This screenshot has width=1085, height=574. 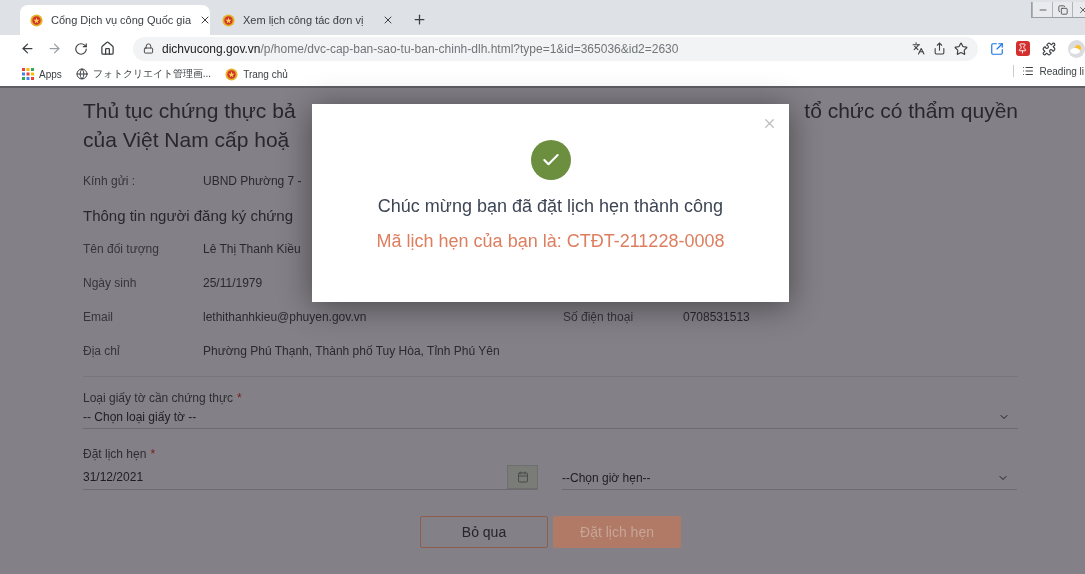 What do you see at coordinates (148, 48) in the screenshot?
I see `lock-icon` at bounding box center [148, 48].